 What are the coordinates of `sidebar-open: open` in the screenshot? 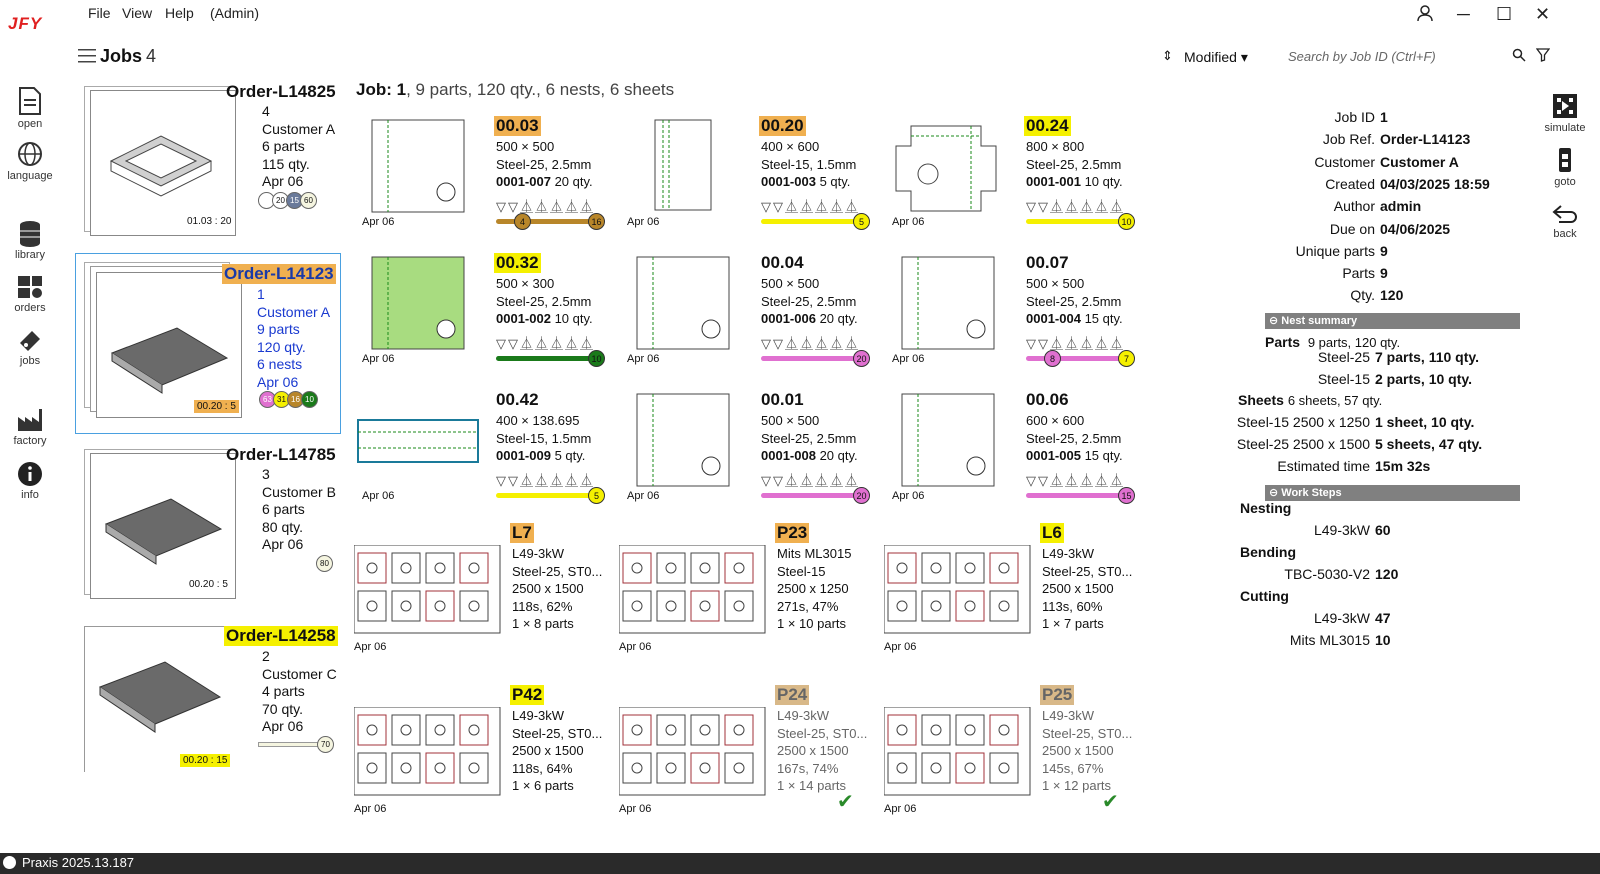 It's located at (30, 108).